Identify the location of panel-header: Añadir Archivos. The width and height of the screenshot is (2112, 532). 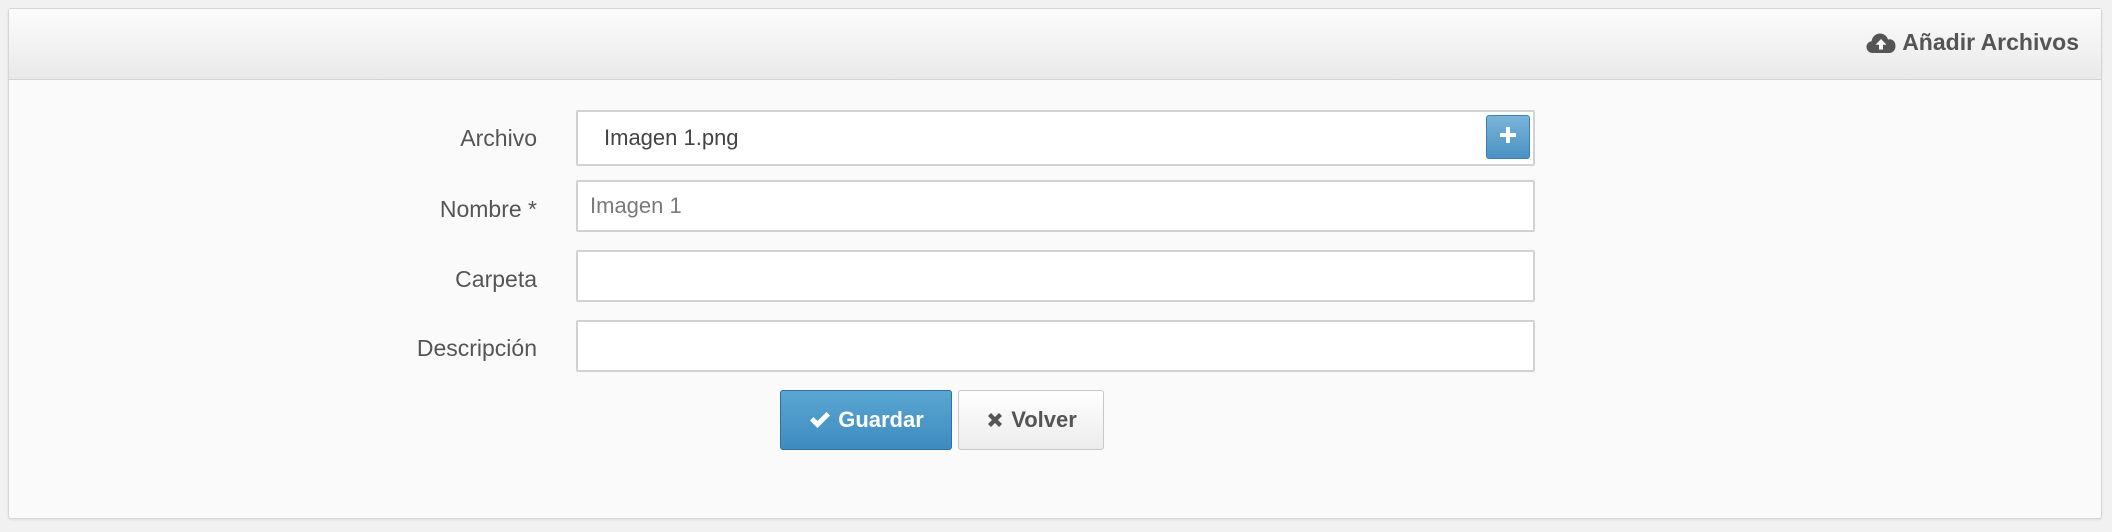
(1055, 44).